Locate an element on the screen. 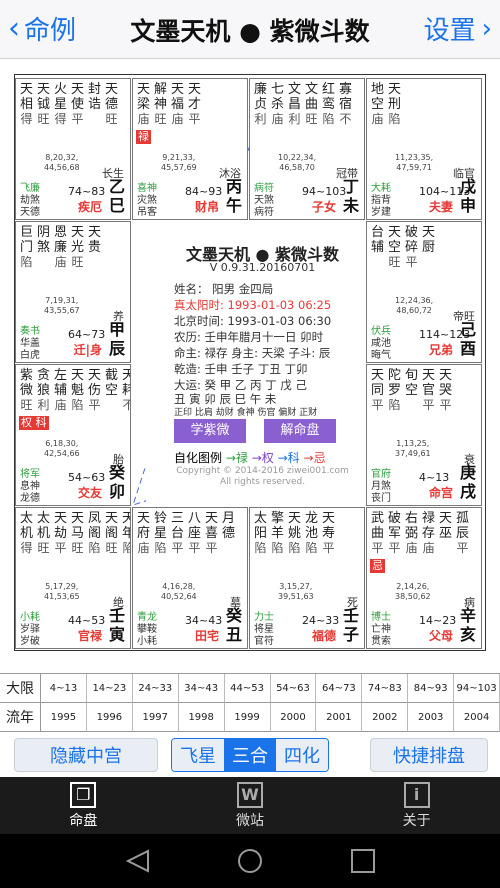 The image size is (500, 888). god-3: 丧门 is located at coordinates (381, 498).